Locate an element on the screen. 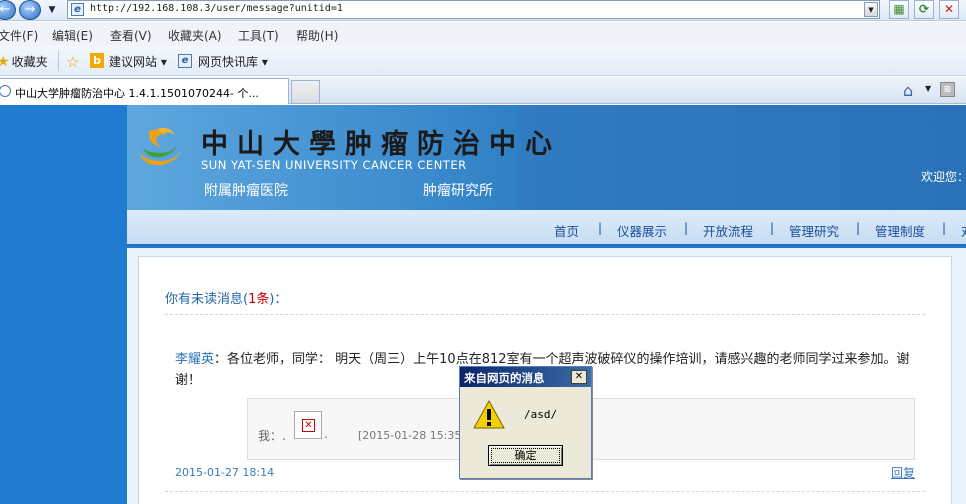  message-date: 2015-01-27 18:14 is located at coordinates (225, 472).